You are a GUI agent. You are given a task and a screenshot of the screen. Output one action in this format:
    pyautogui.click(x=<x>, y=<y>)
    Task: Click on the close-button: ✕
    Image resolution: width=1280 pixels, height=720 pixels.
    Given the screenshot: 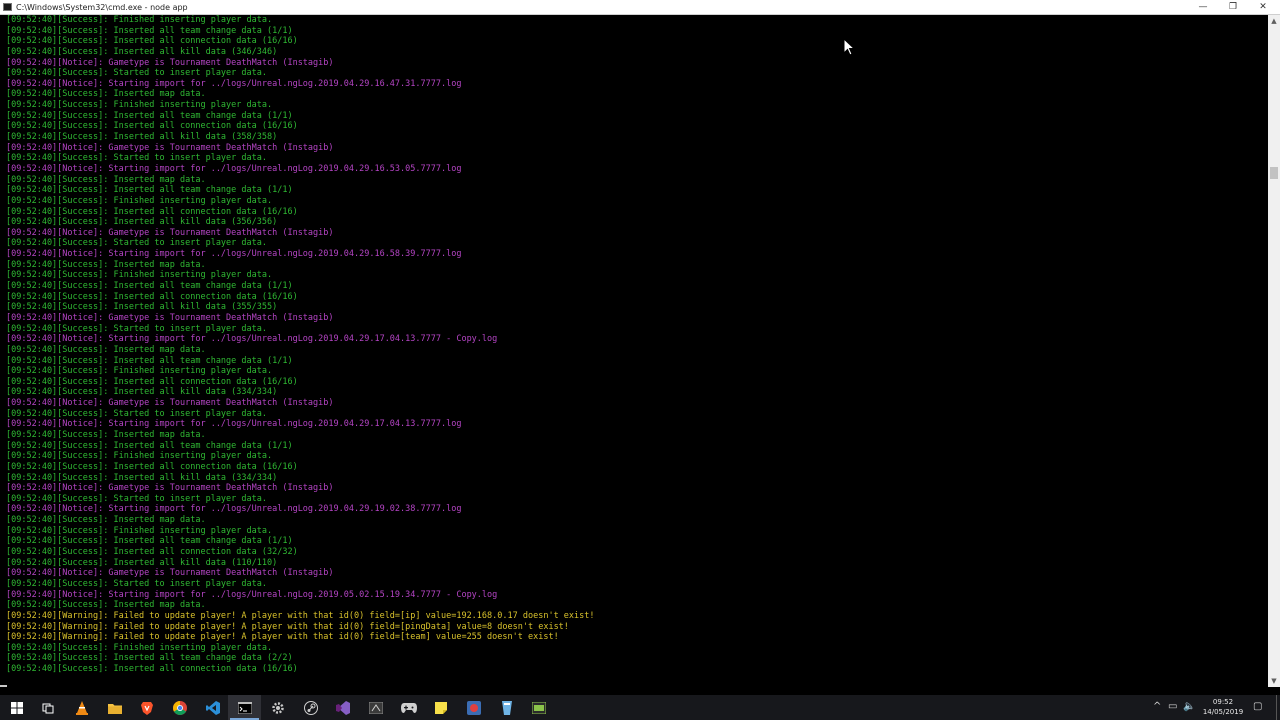 What is the action you would take?
    pyautogui.click(x=1263, y=7)
    